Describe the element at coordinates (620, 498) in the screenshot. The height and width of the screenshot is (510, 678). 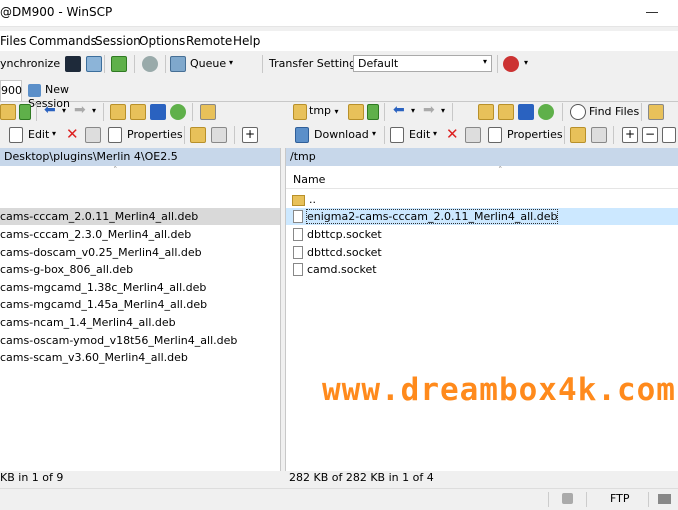
I see `protocol-label: FTP` at that location.